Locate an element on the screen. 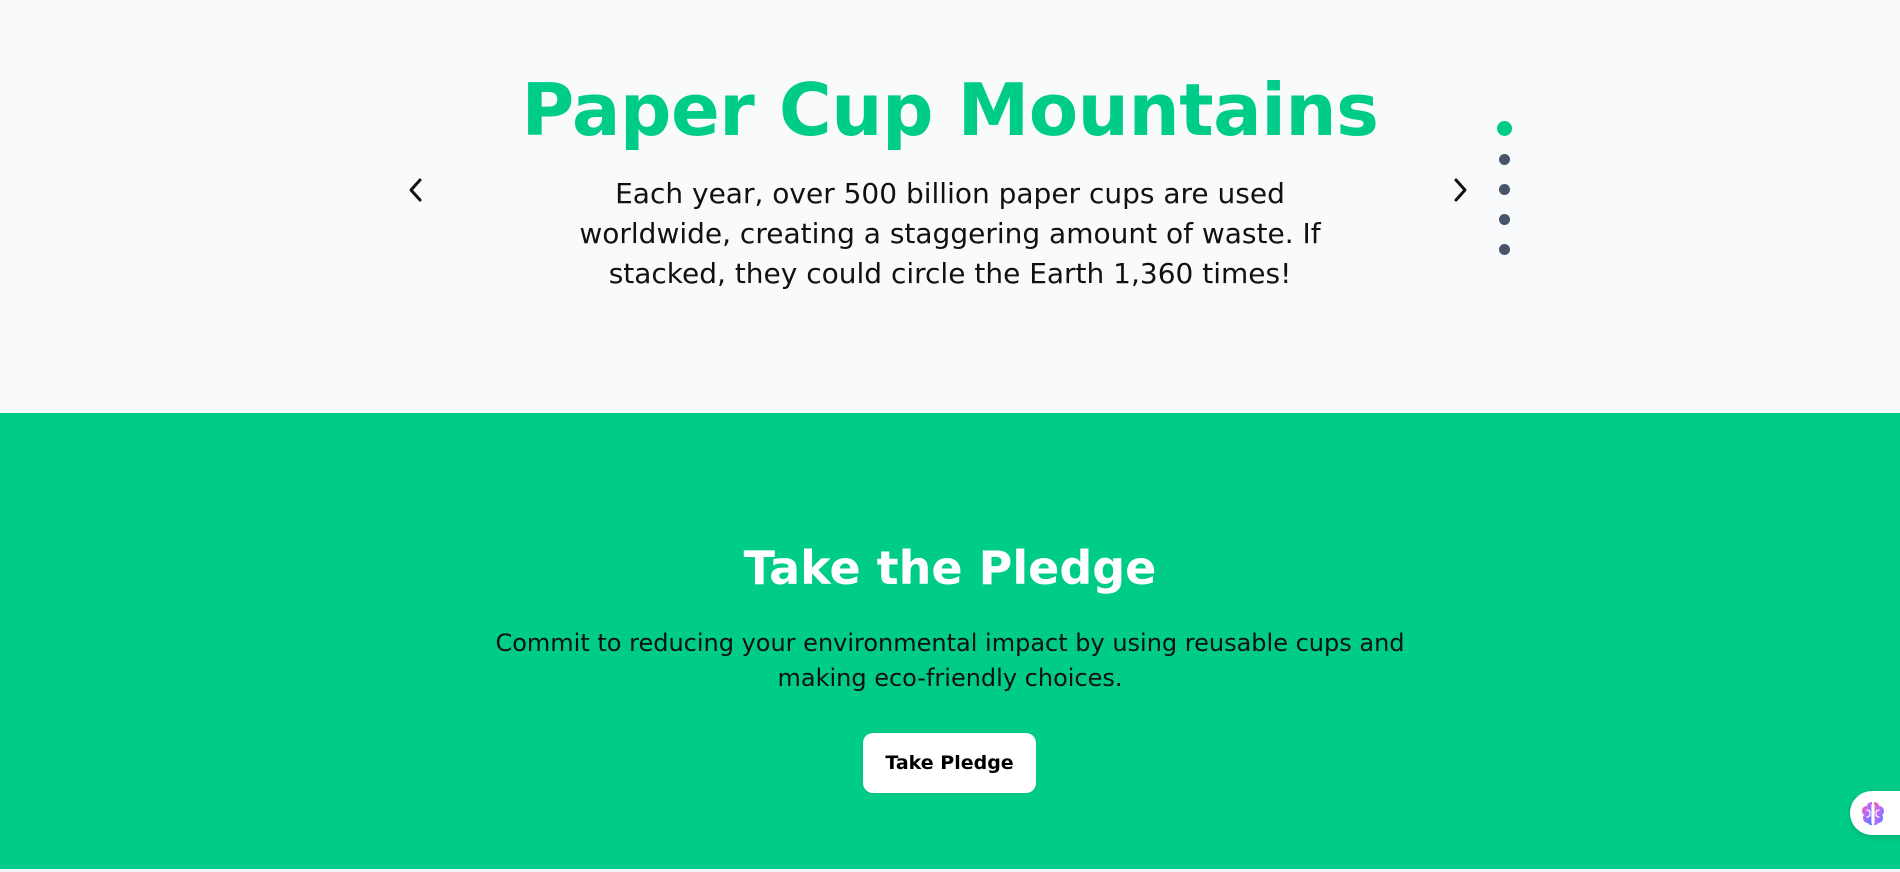 Image resolution: width=1900 pixels, height=872 pixels. brain-icon is located at coordinates (1873, 813).